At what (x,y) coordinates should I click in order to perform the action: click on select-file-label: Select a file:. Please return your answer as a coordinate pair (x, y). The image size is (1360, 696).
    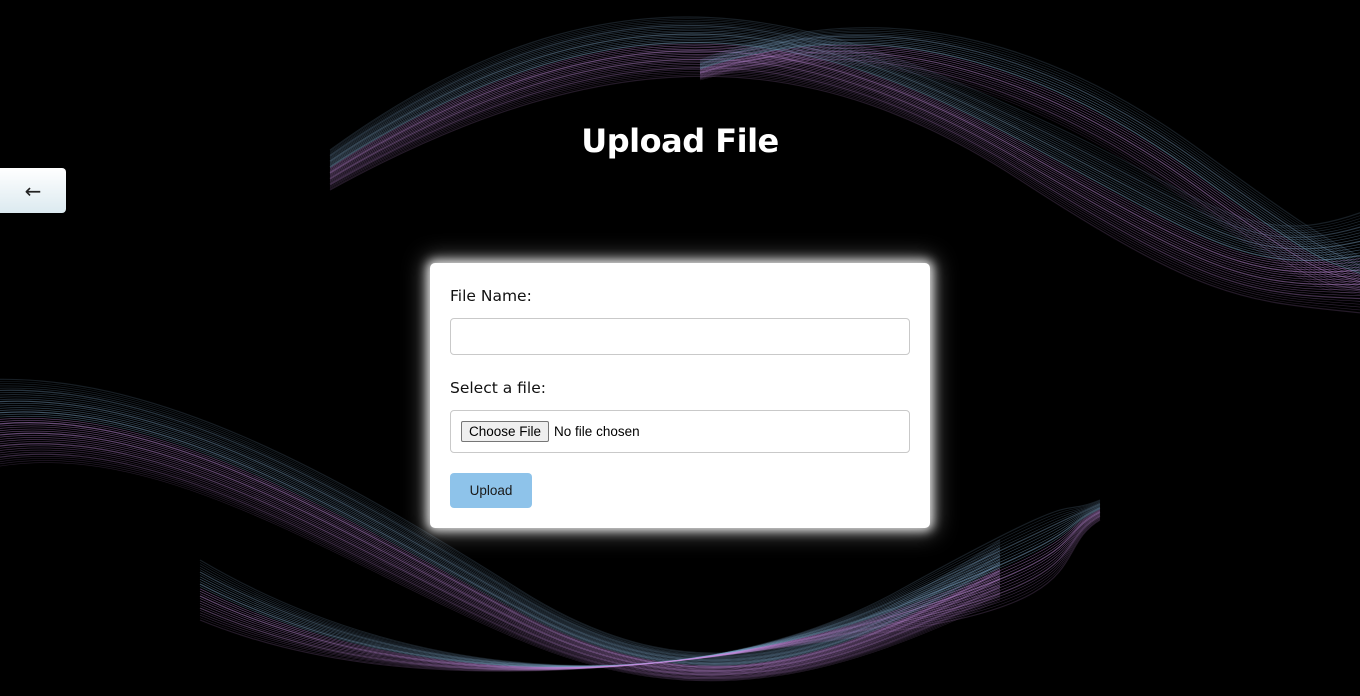
    Looking at the image, I should click on (498, 388).